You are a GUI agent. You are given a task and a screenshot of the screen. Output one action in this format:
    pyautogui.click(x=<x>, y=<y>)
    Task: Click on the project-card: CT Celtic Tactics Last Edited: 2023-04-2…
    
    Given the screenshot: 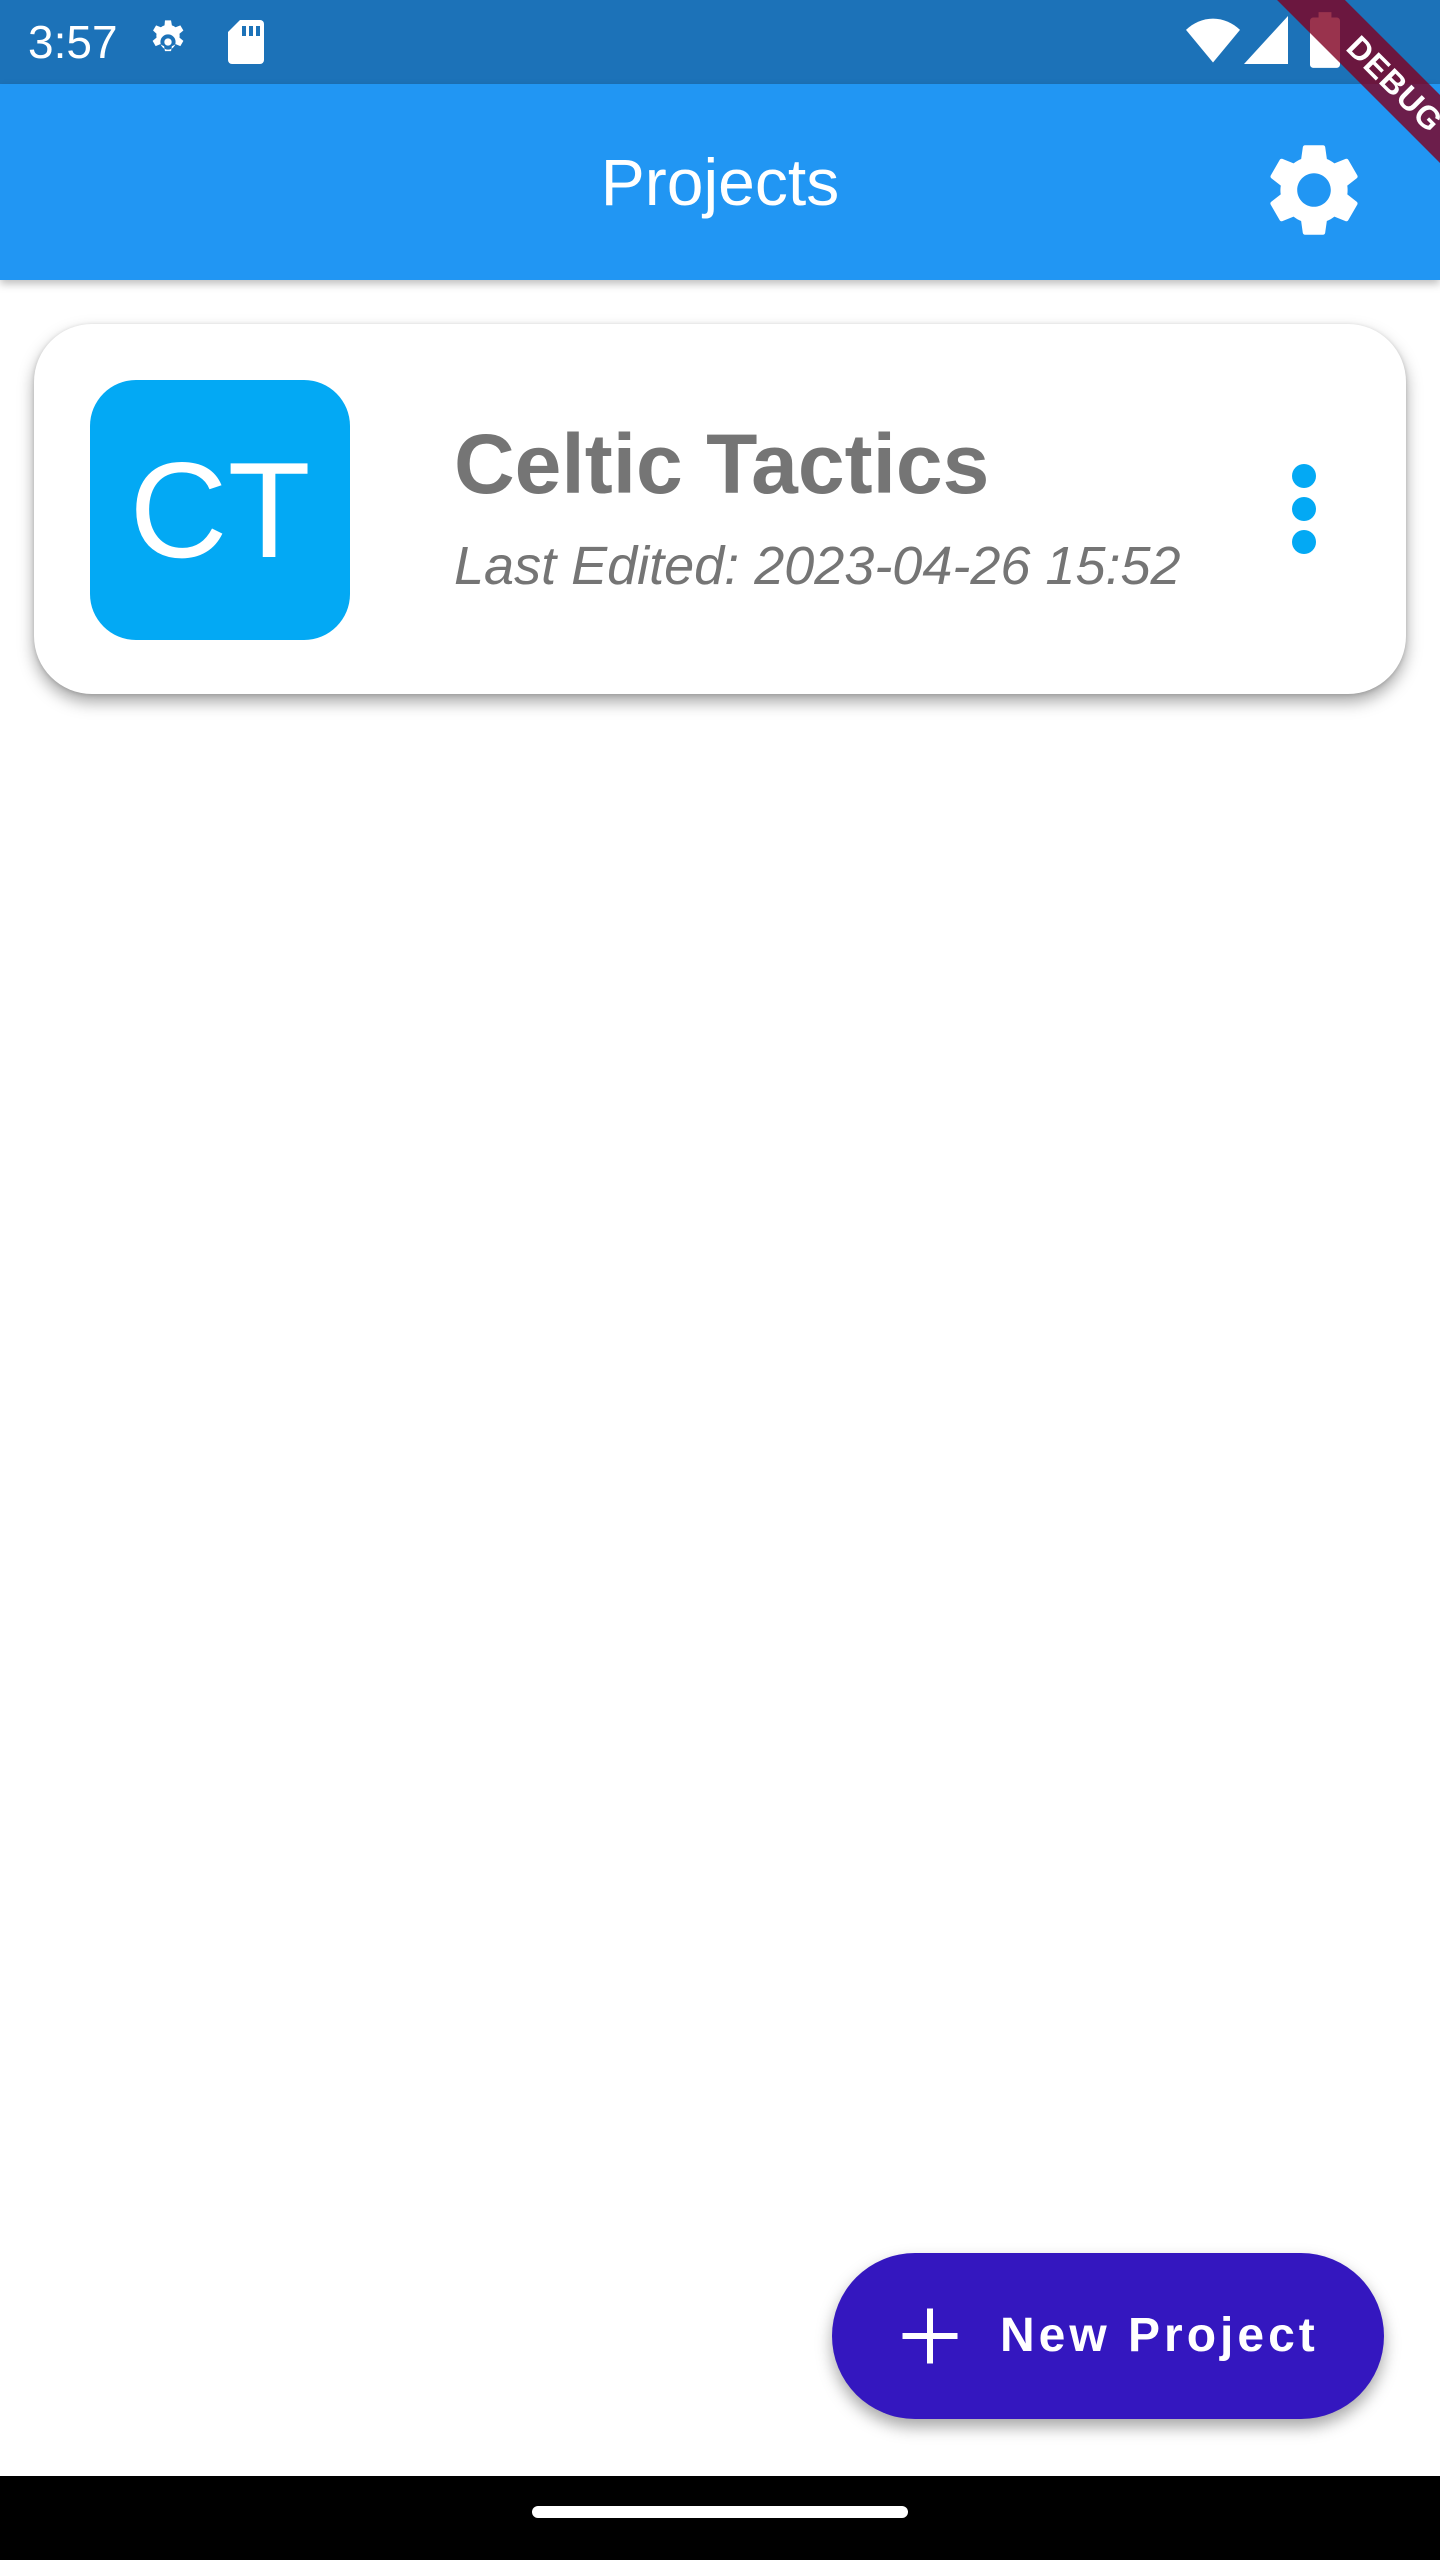 What is the action you would take?
    pyautogui.click(x=720, y=509)
    